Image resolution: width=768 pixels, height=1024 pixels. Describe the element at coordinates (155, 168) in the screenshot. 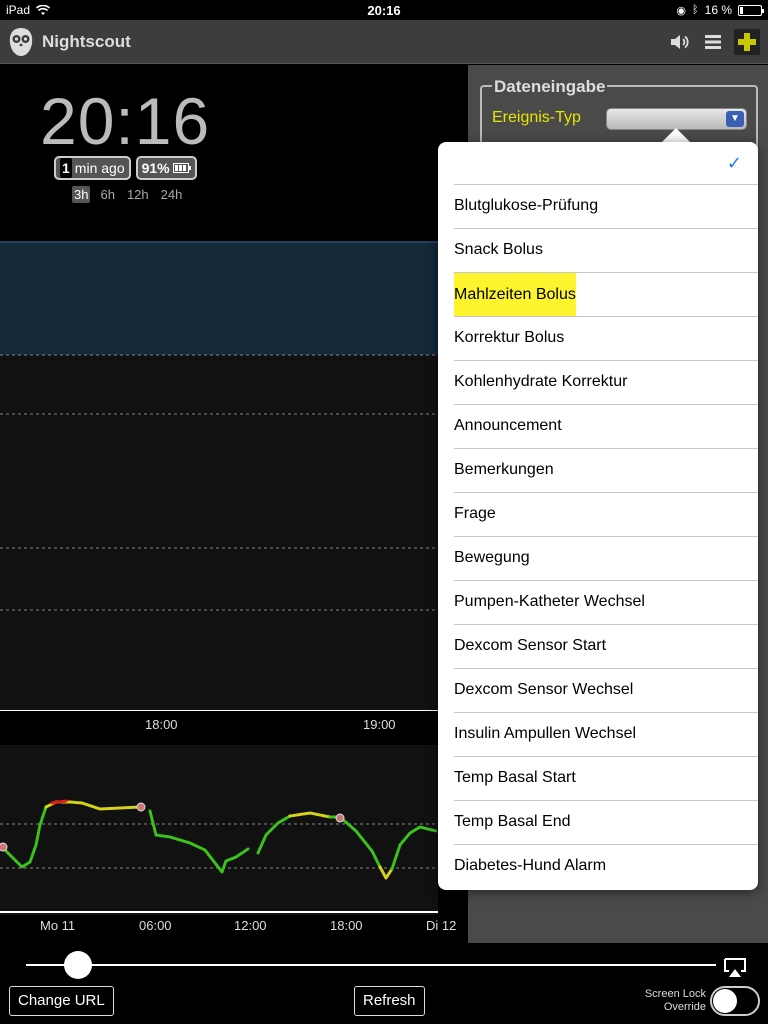

I see `uploader-battery-value: 91%` at that location.